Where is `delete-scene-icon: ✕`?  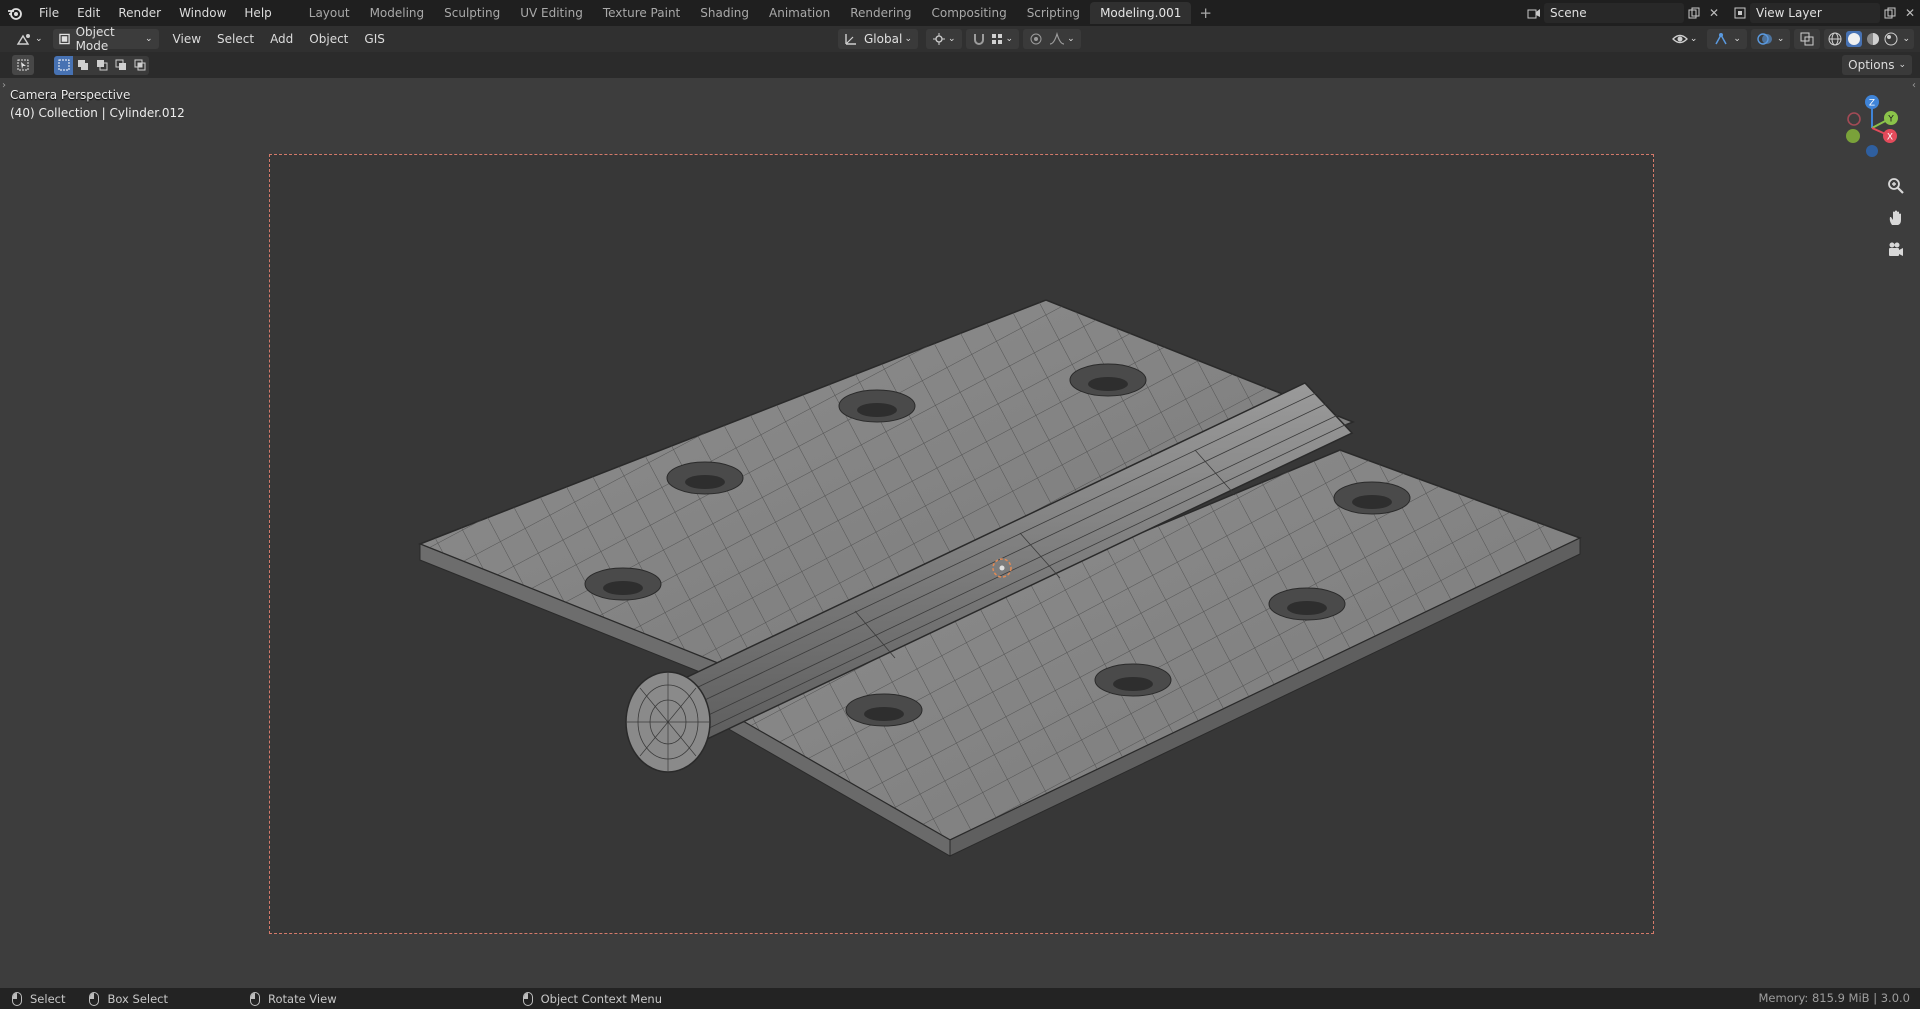
delete-scene-icon: ✕ is located at coordinates (1714, 13).